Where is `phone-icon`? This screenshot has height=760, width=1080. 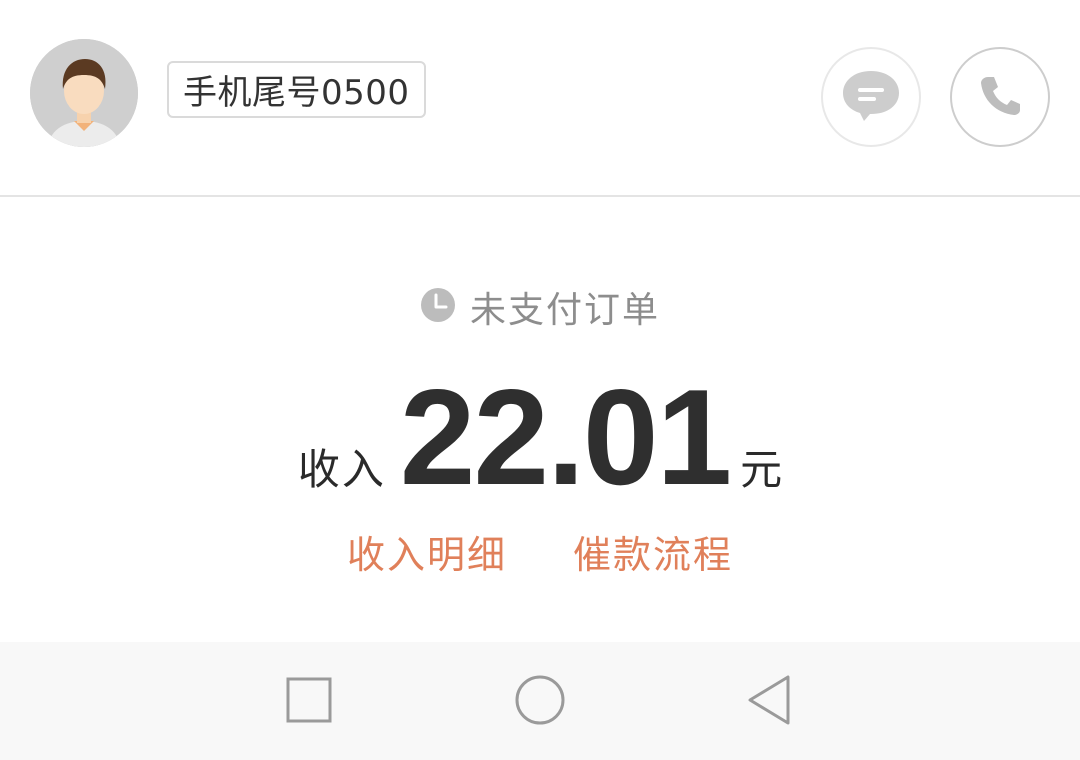 phone-icon is located at coordinates (1000, 97).